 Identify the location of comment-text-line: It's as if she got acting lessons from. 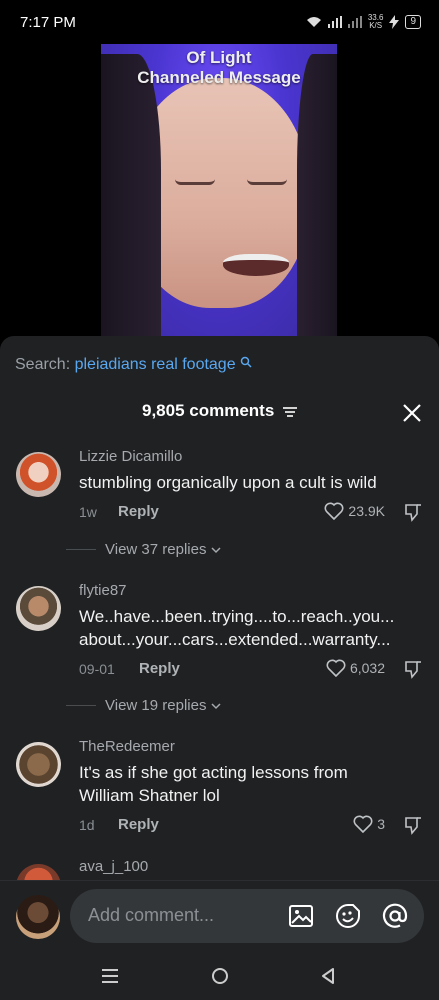
(213, 772).